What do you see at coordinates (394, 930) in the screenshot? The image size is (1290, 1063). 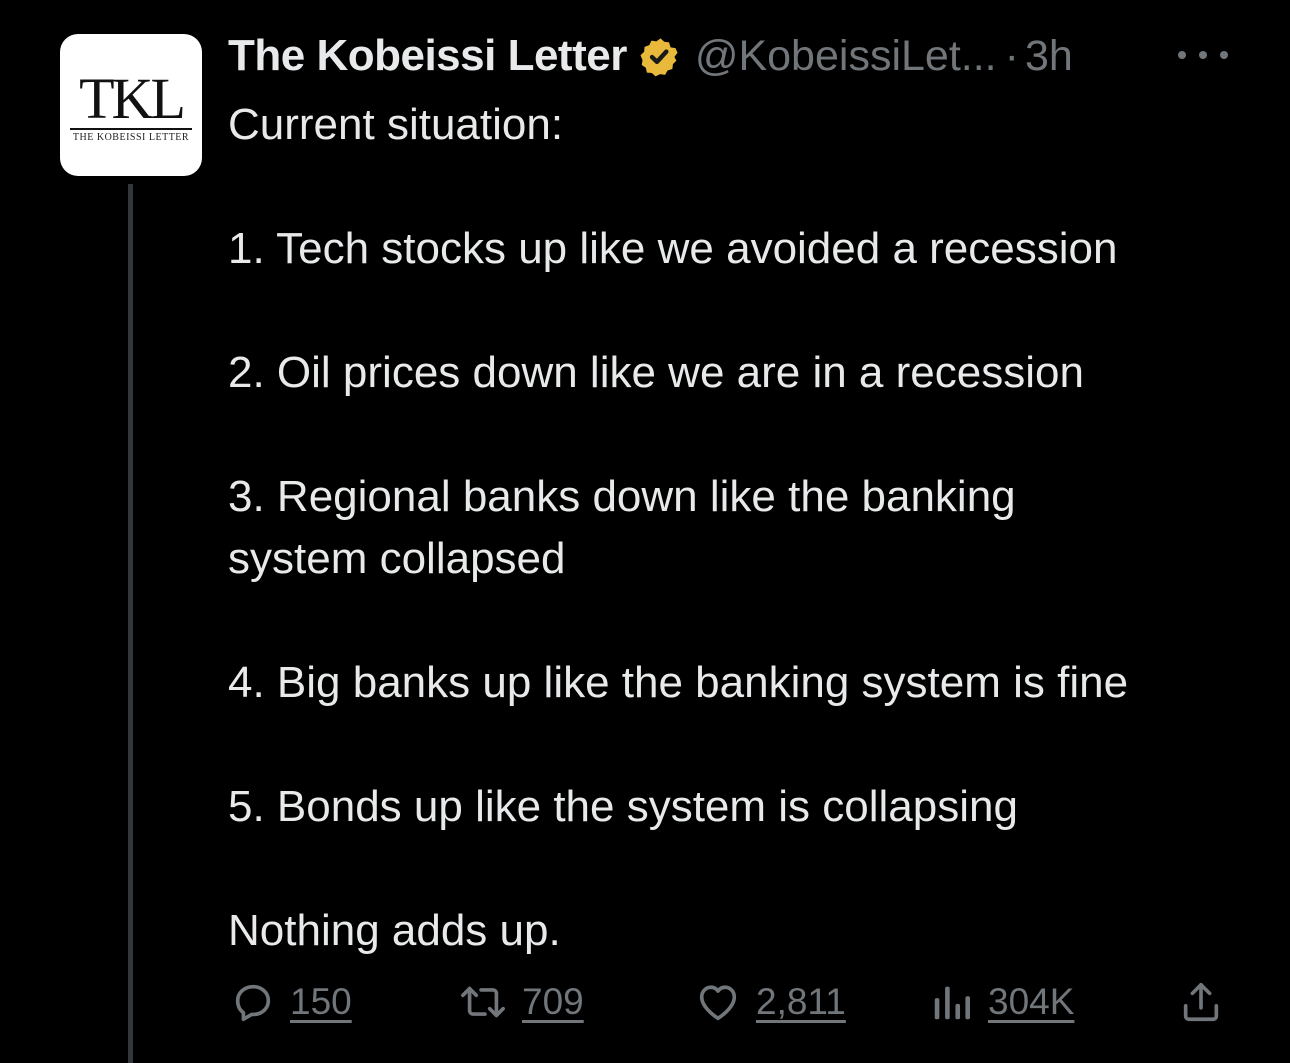 I see `tweet-closing: Nothing adds up.` at bounding box center [394, 930].